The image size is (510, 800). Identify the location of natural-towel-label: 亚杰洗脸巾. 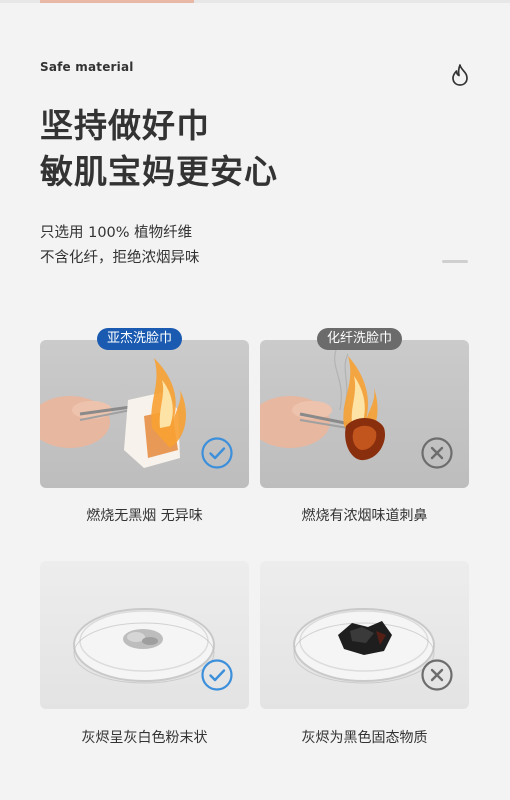
(140, 339).